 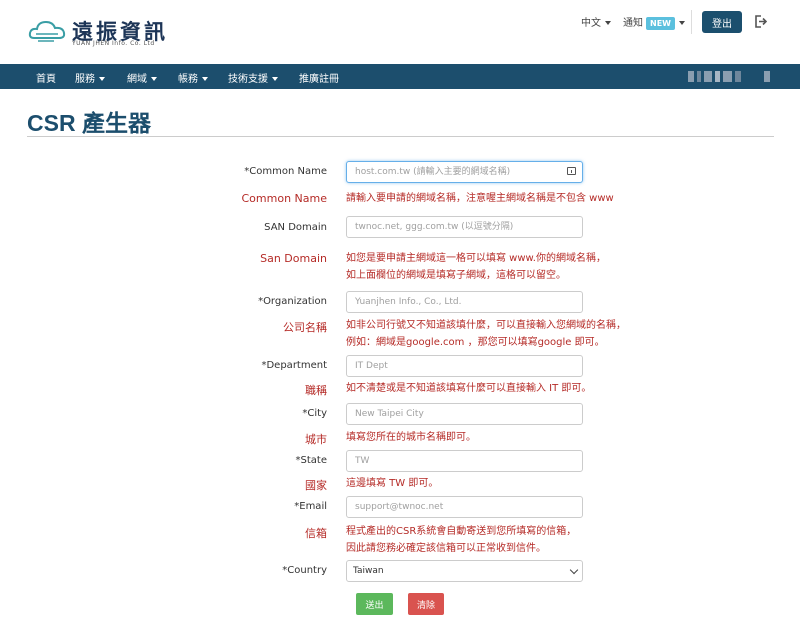 I want to click on language-label: 中文, so click(x=591, y=23).